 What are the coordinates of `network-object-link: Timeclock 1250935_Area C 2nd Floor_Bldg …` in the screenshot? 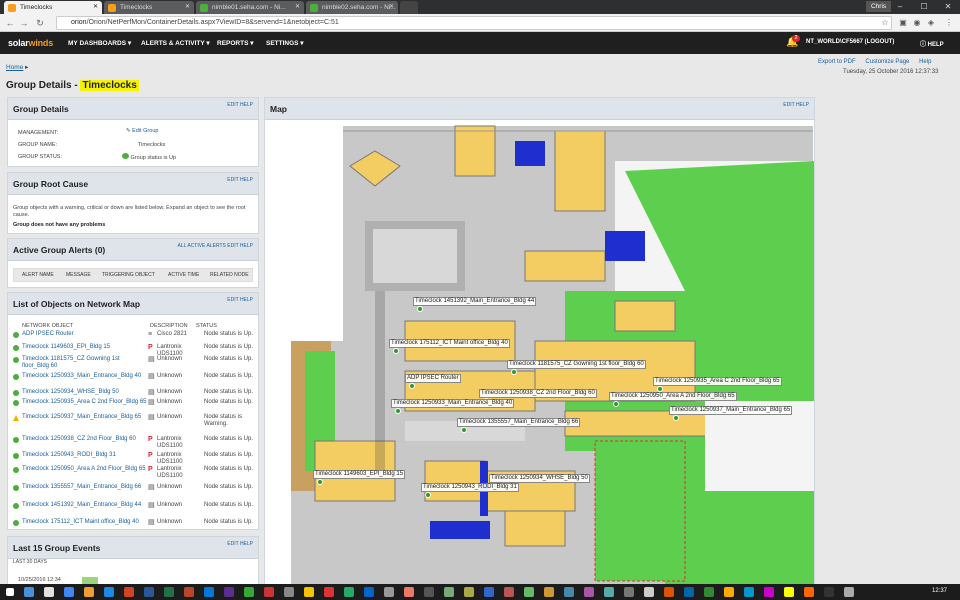 It's located at (85, 402).